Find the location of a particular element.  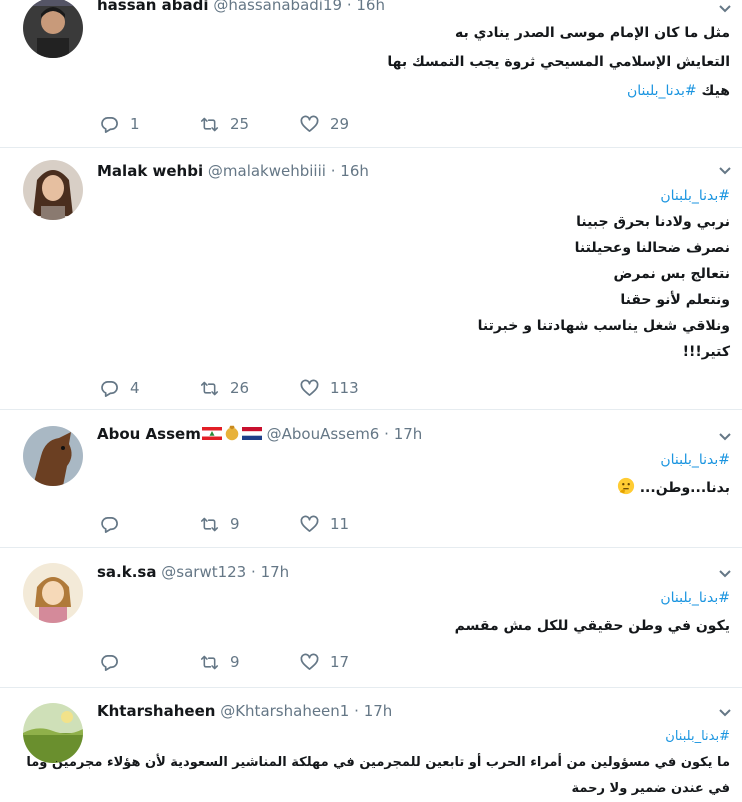

tweet-line: مثل ما كان الإمام موسى الصدر ينادي به is located at coordinates (592, 33).